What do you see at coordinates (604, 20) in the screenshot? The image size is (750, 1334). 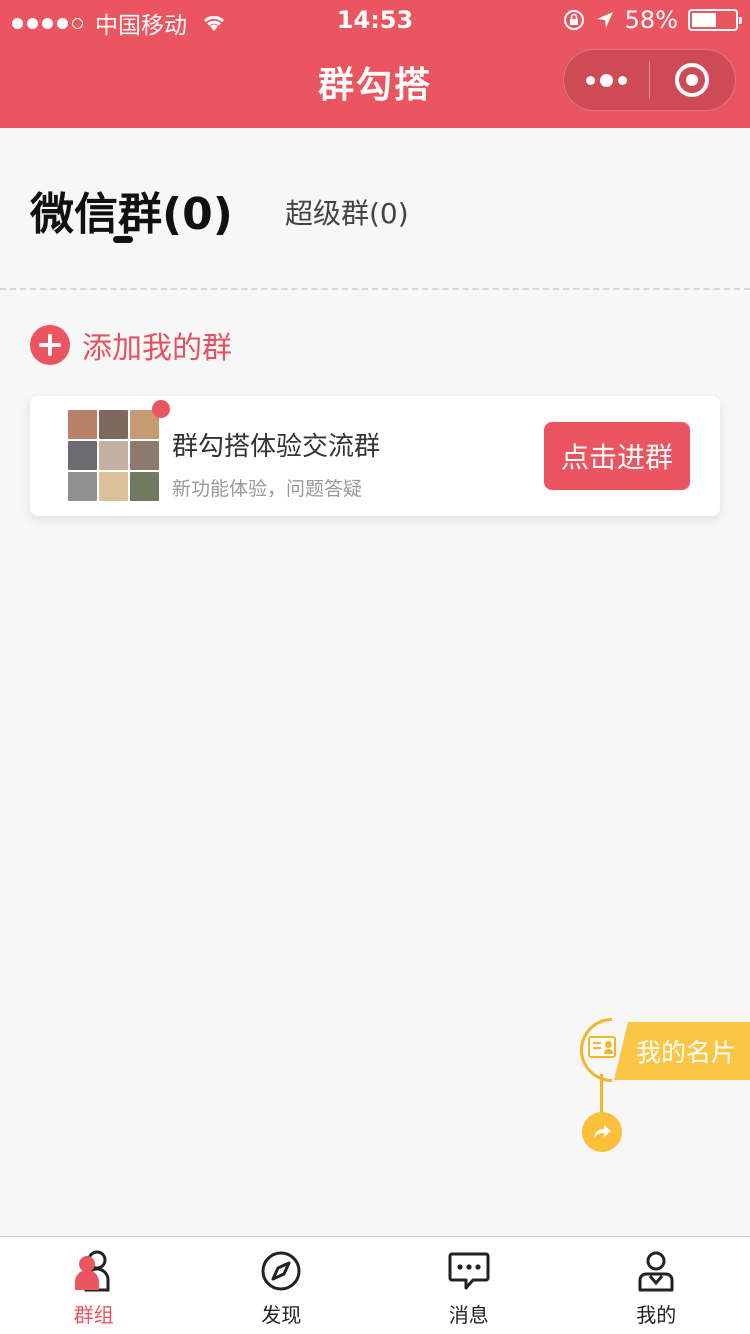 I see `location-arrow-icon` at bounding box center [604, 20].